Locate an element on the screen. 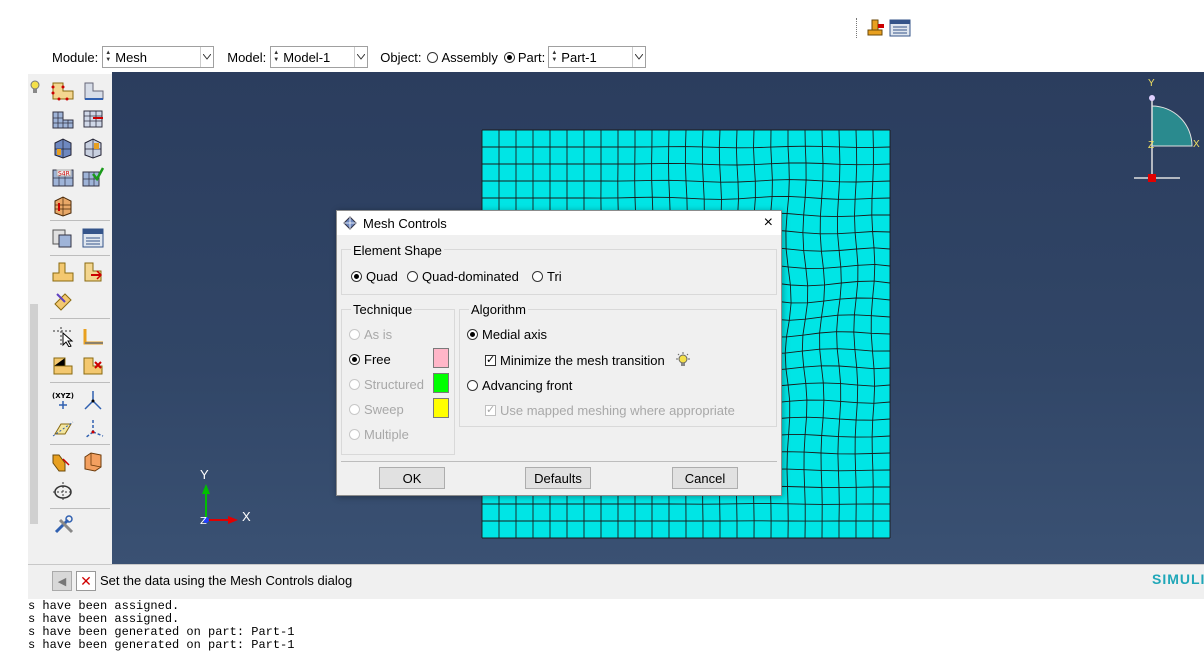  quad-dominated-radio is located at coordinates (412, 276).